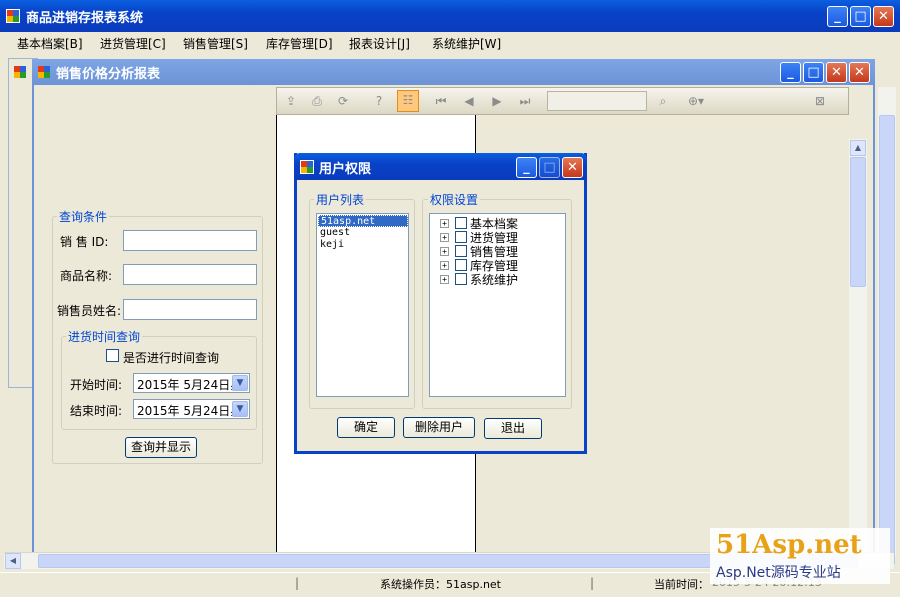 The image size is (900, 597). I want to click on start-date-picker: 2015年 5月24日星 ▼, so click(191, 383).